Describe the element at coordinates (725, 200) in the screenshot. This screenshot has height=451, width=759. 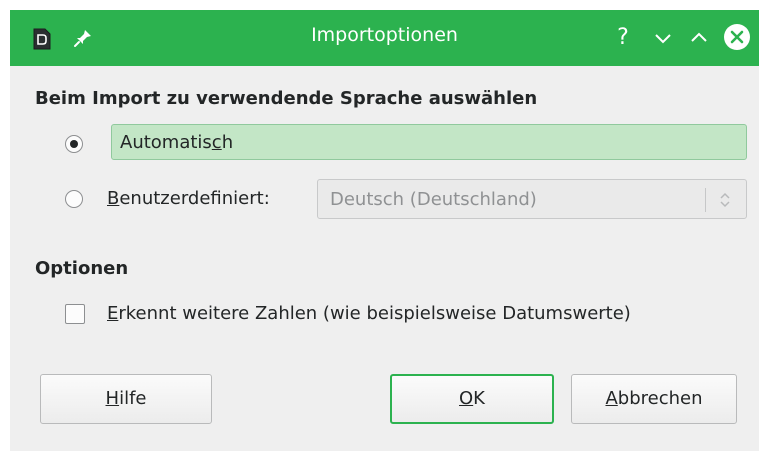
I see `updown-arrows-icon` at that location.